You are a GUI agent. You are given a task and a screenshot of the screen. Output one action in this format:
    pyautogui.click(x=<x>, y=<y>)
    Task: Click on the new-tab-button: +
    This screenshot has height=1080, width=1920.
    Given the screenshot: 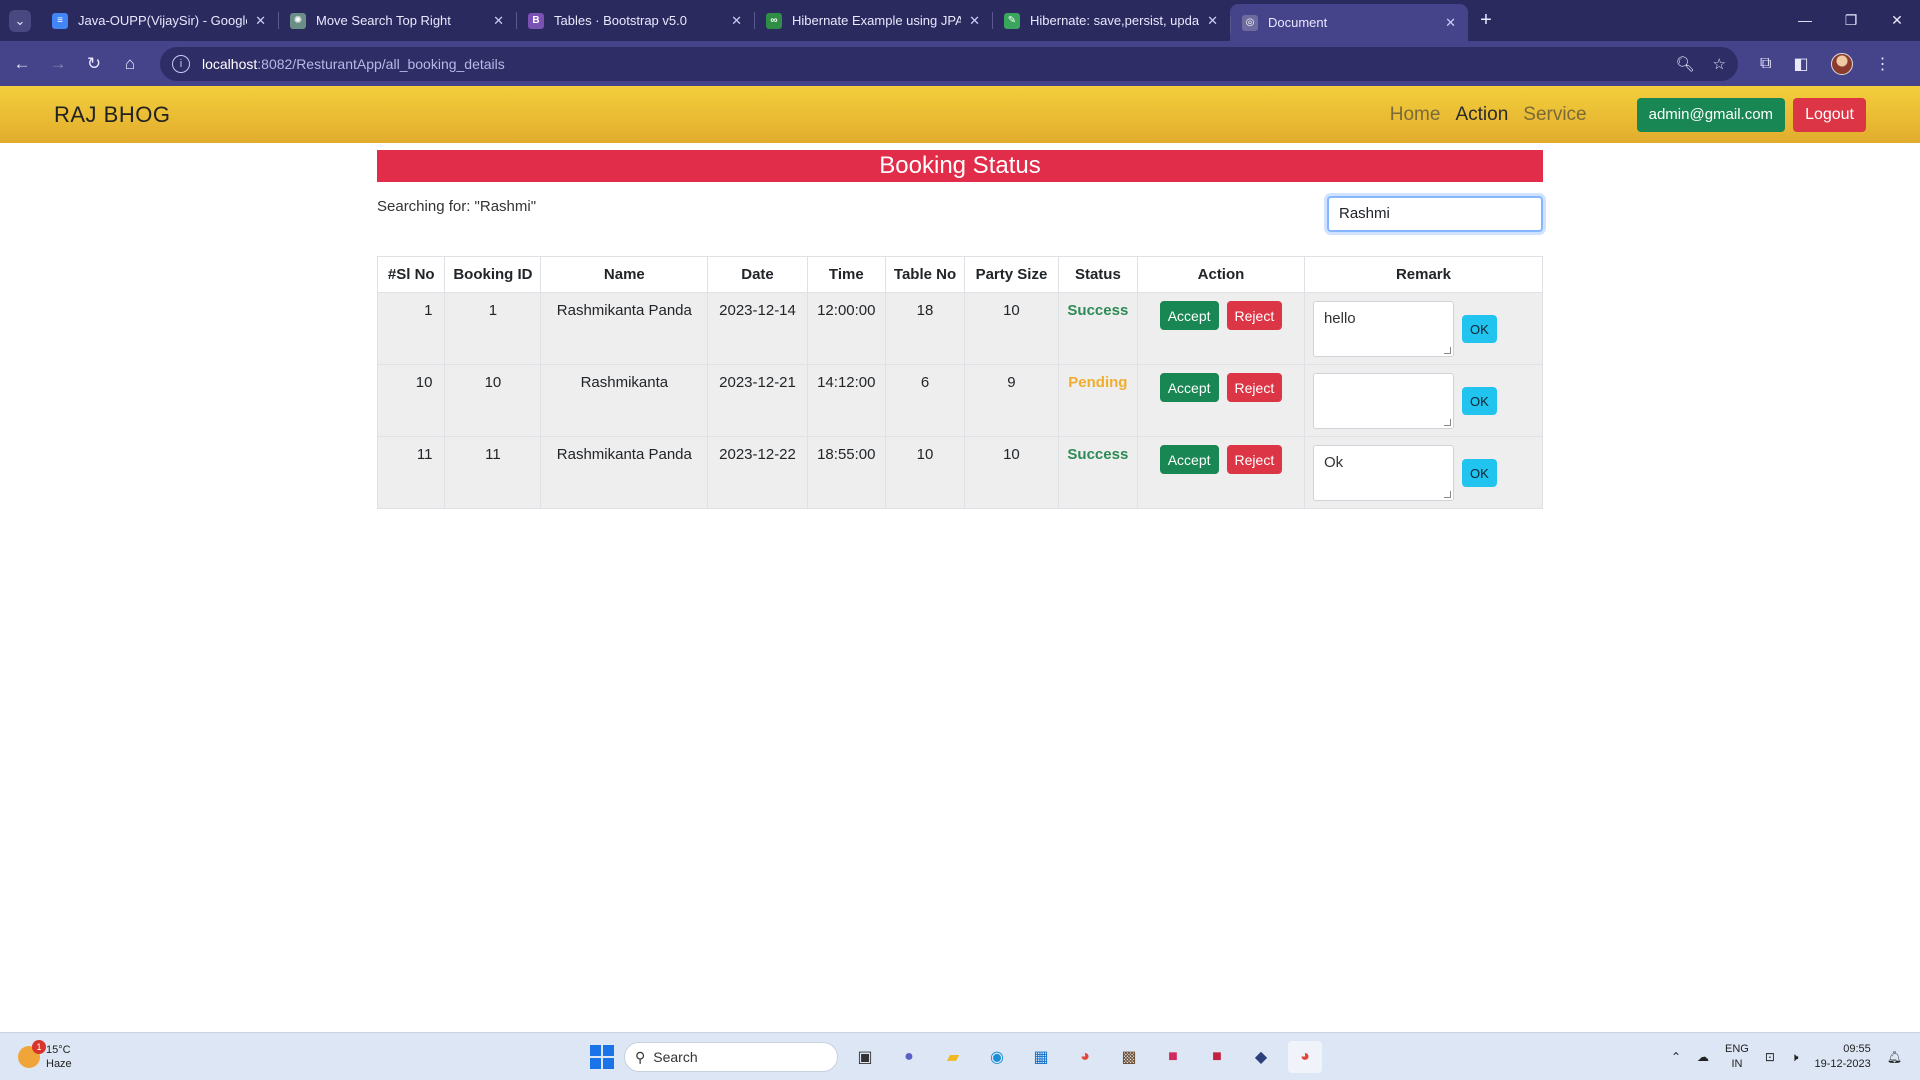 What is the action you would take?
    pyautogui.click(x=1486, y=20)
    